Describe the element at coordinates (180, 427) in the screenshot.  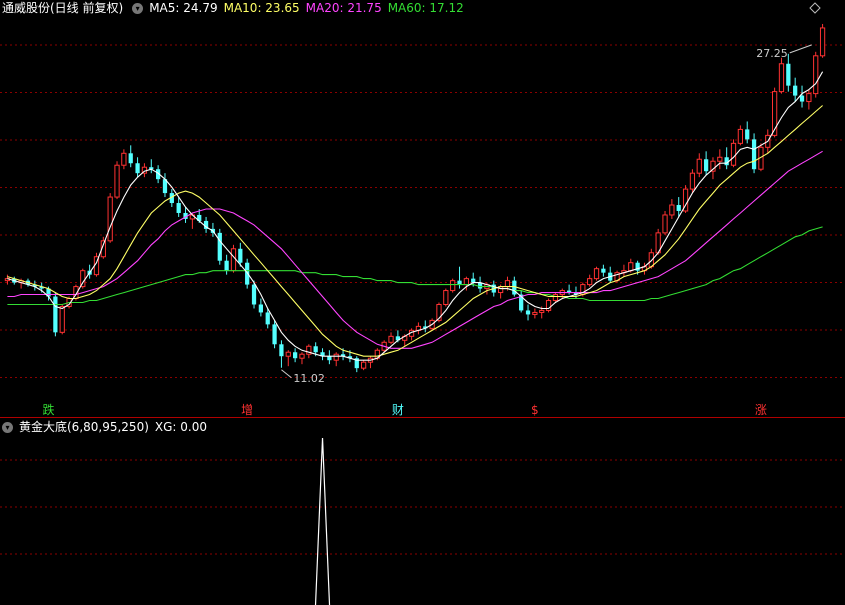
I see `xg-value-label: XG: 0.00` at that location.